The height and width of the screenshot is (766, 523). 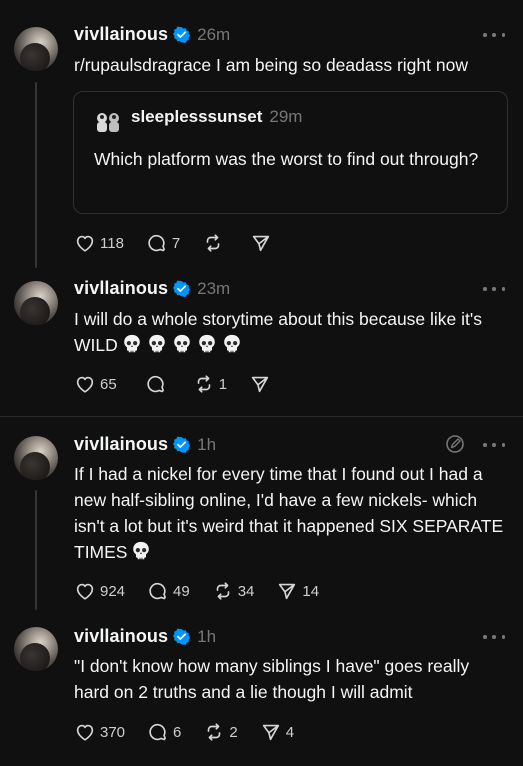 I want to click on like-count: 65, so click(x=108, y=384).